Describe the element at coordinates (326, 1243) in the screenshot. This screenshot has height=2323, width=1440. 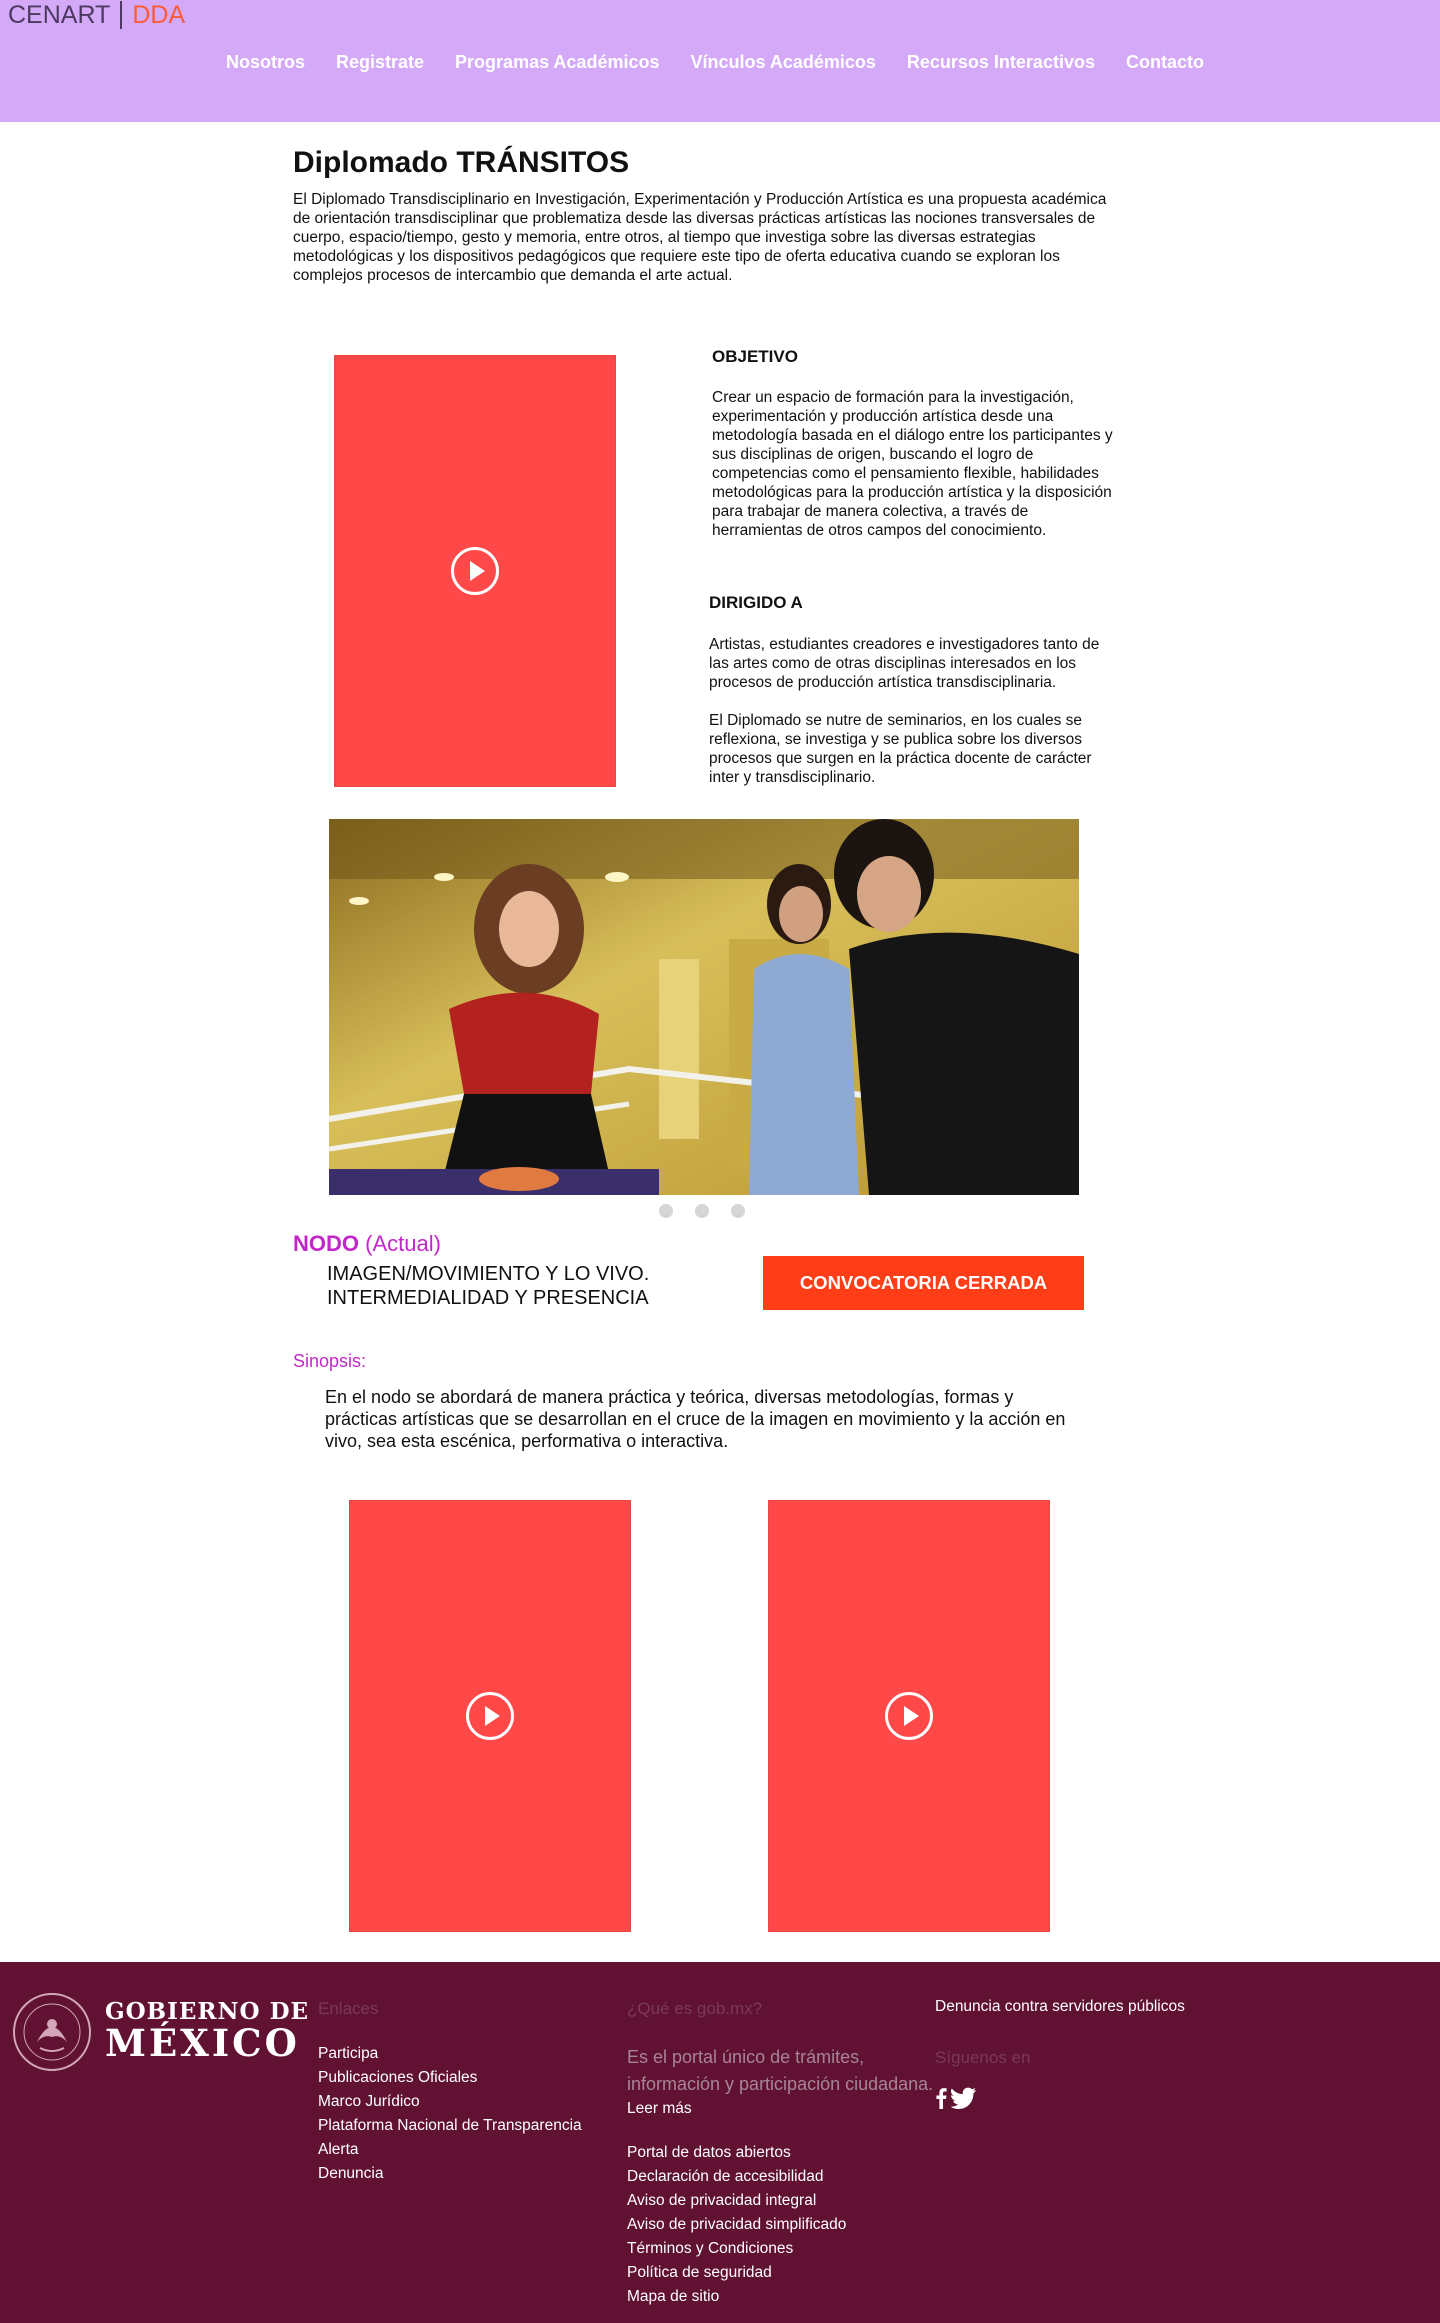
I see `nodo-label-text: NODO` at that location.